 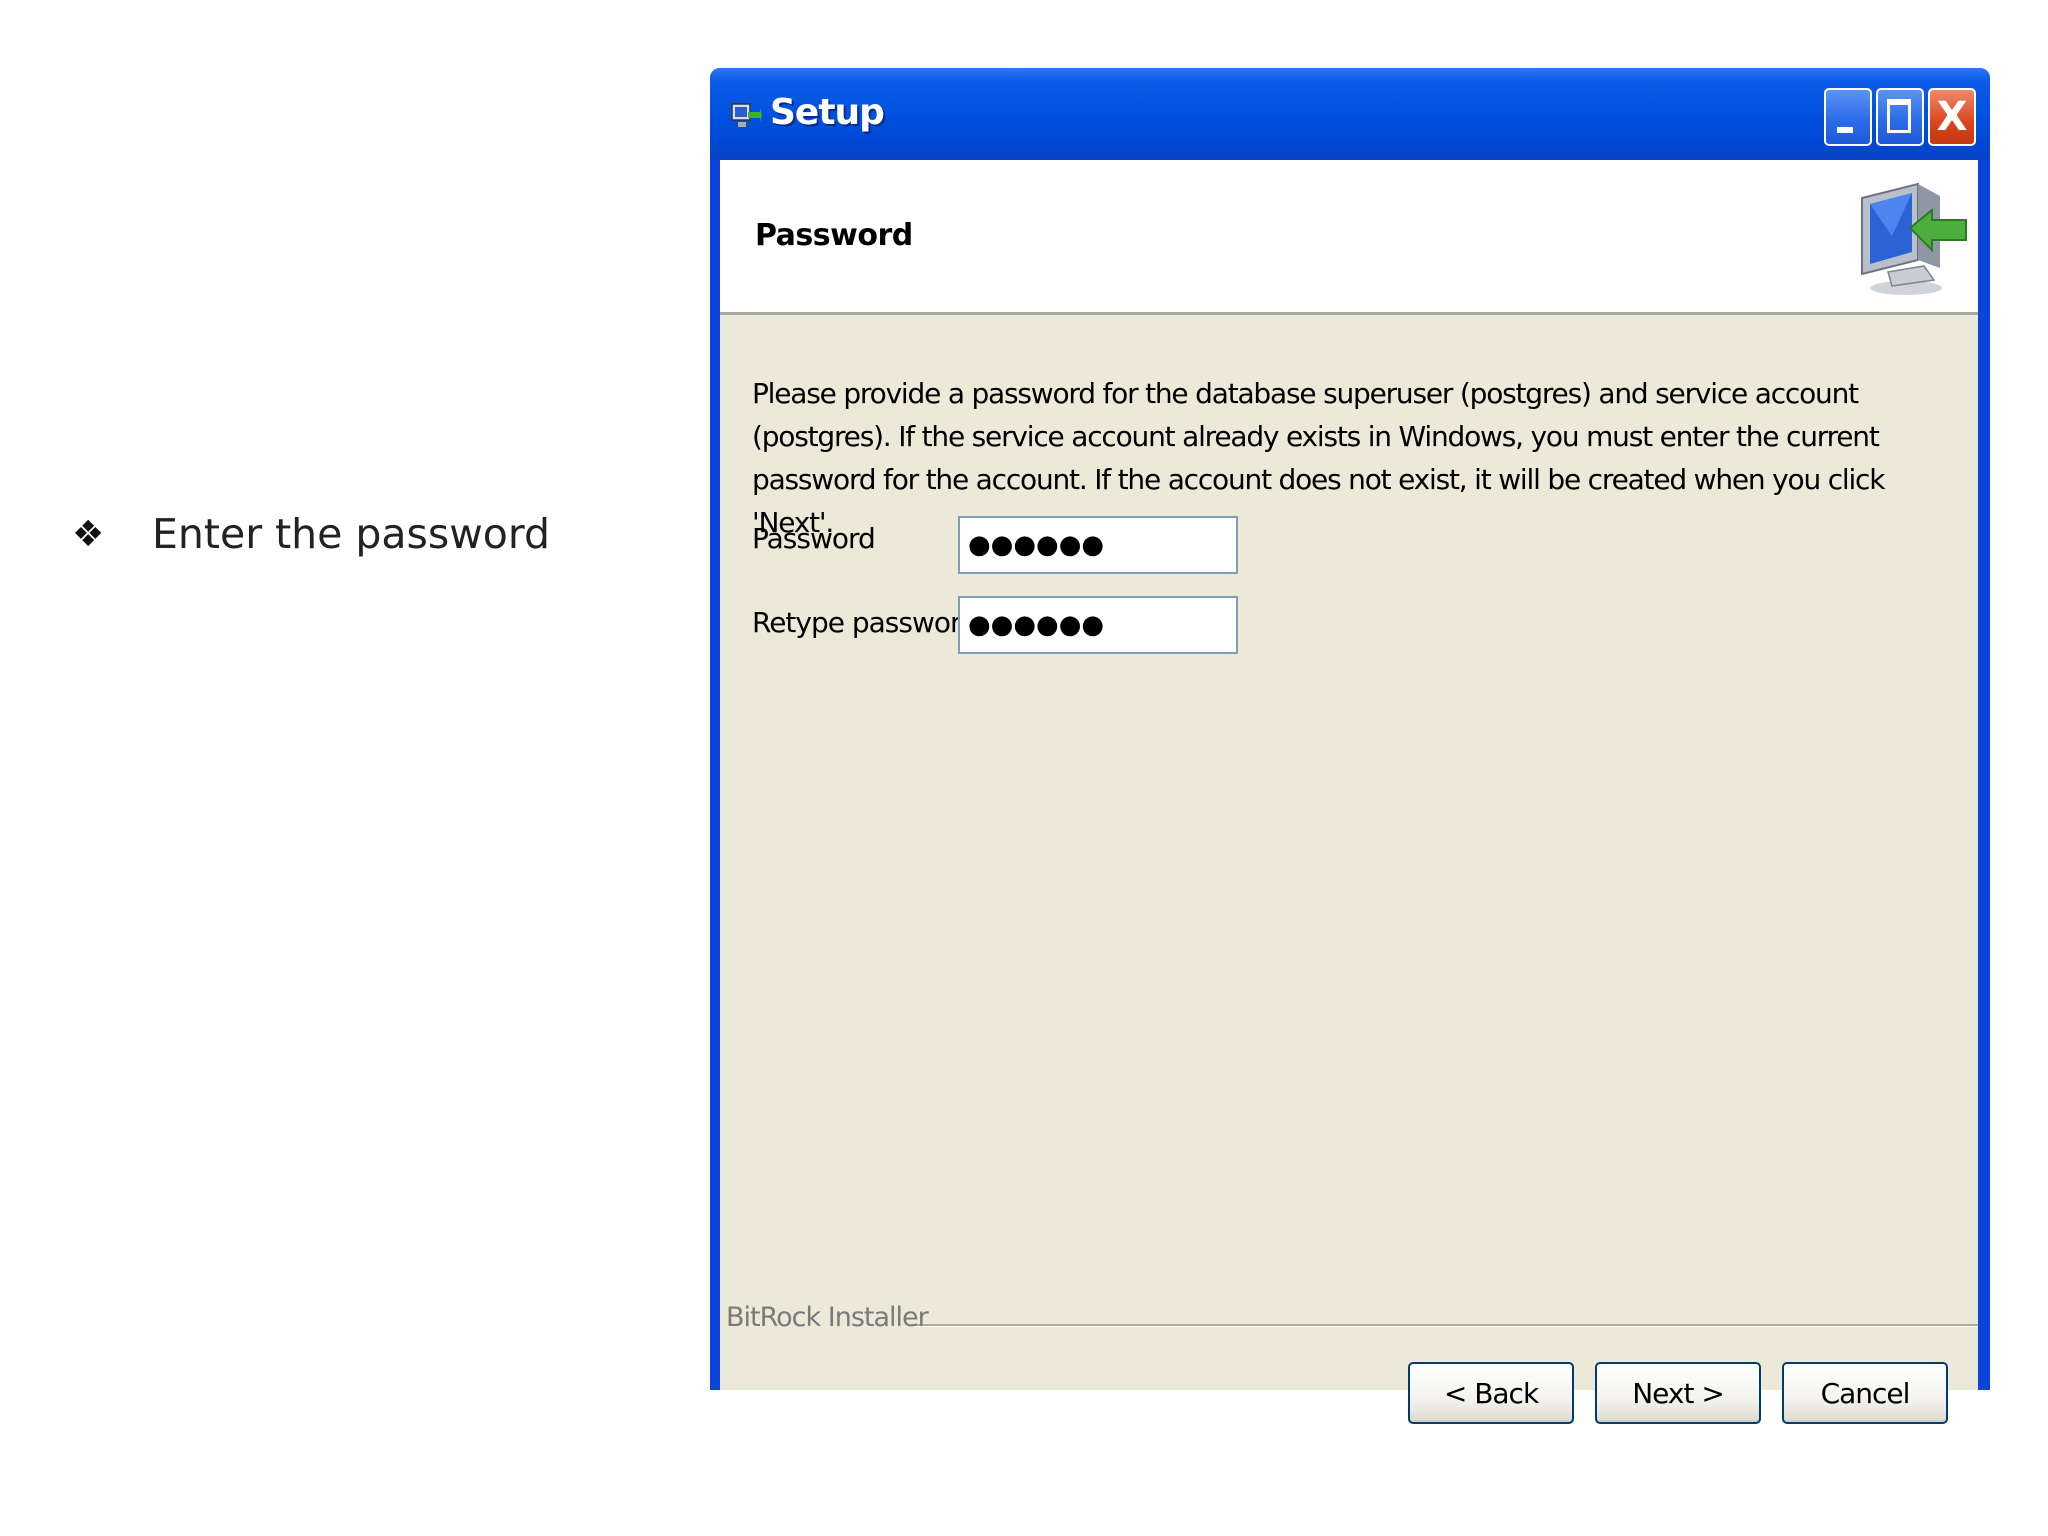 What do you see at coordinates (1350, 114) in the screenshot?
I see `title-bar: Setup X` at bounding box center [1350, 114].